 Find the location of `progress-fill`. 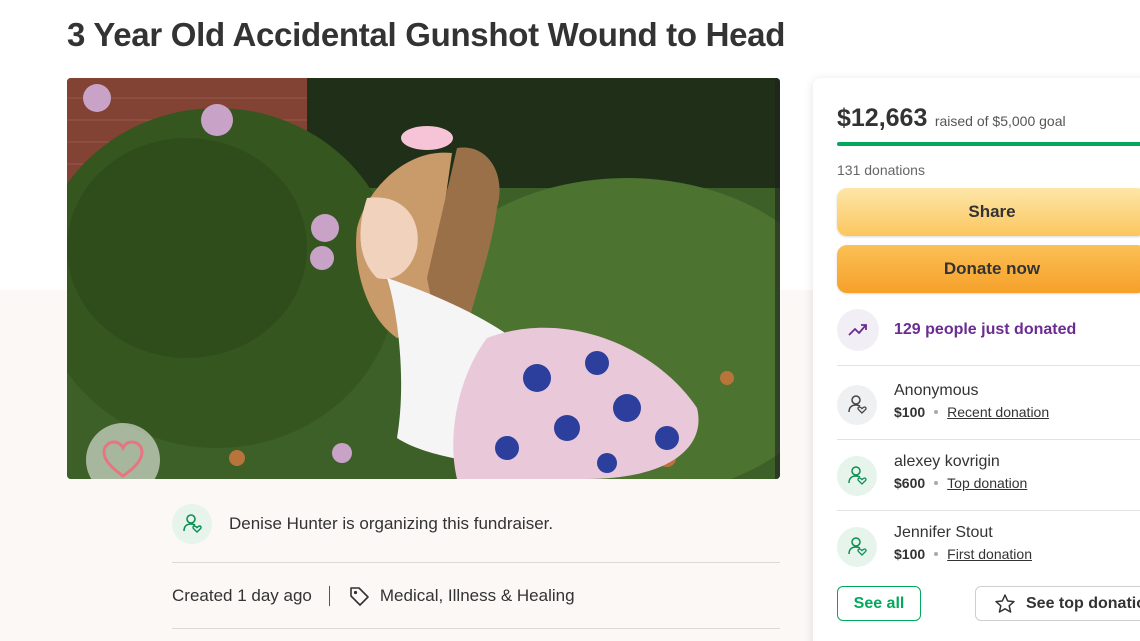

progress-fill is located at coordinates (988, 144).